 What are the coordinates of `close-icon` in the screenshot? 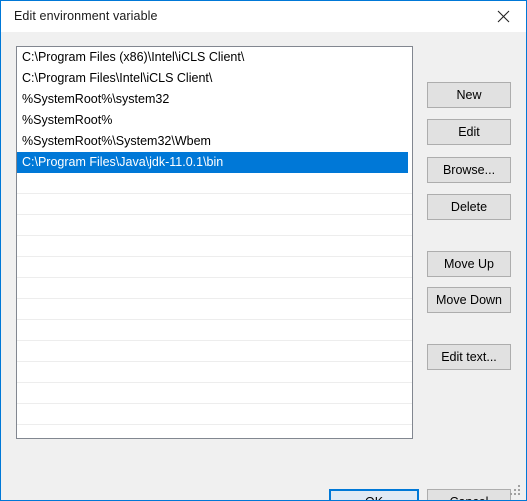 It's located at (503, 16).